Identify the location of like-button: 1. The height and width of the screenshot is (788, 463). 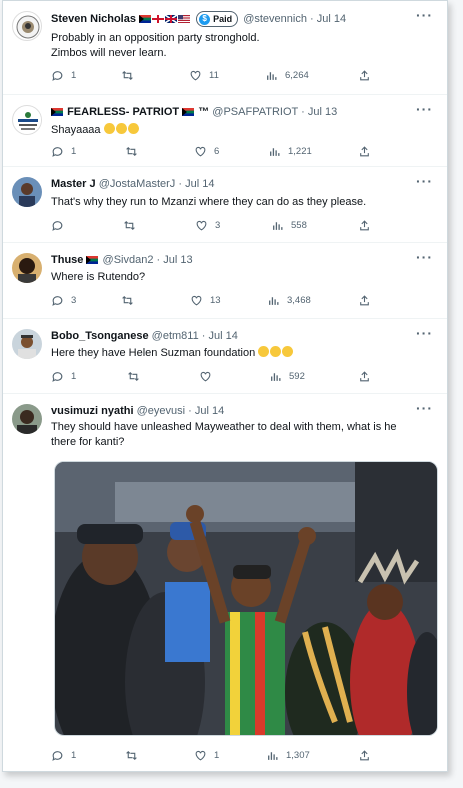
(206, 755).